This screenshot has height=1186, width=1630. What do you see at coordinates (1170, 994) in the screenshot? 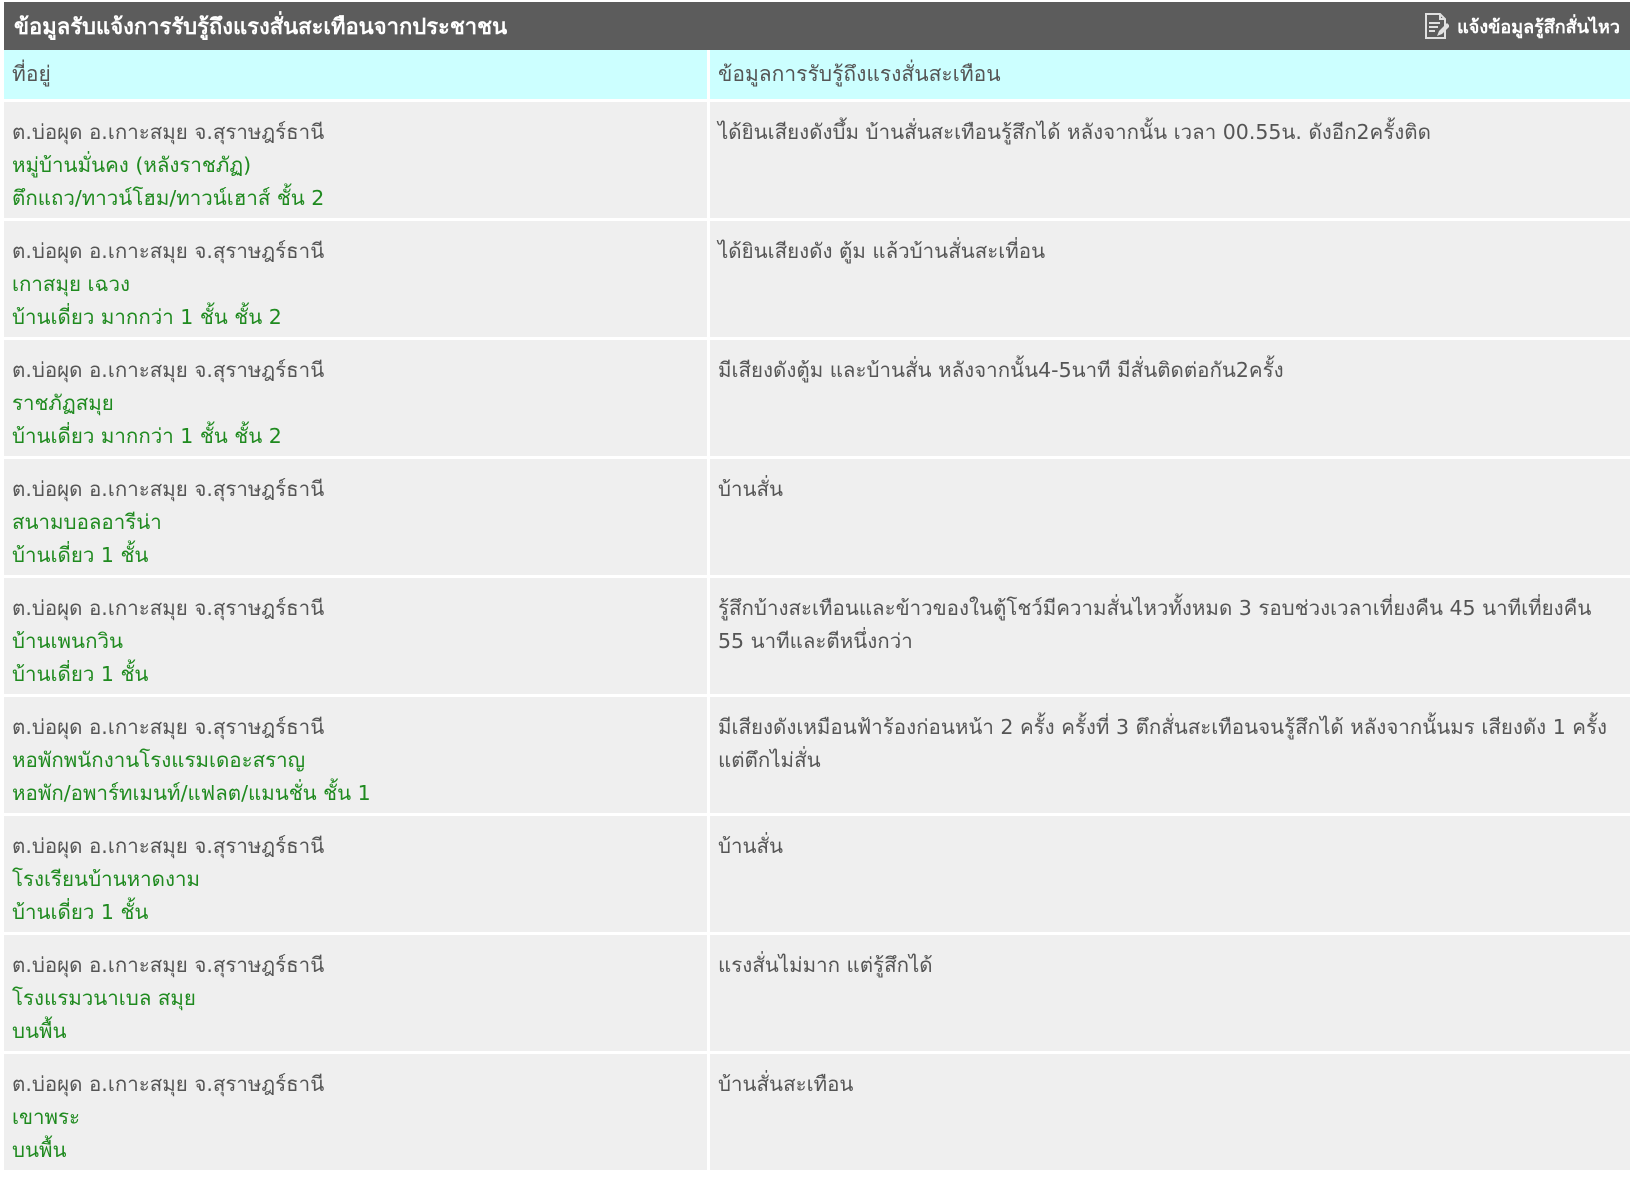
I see `felt-info-cell: แรงสั่นไม่มาก แต่รู้สึกได้` at bounding box center [1170, 994].